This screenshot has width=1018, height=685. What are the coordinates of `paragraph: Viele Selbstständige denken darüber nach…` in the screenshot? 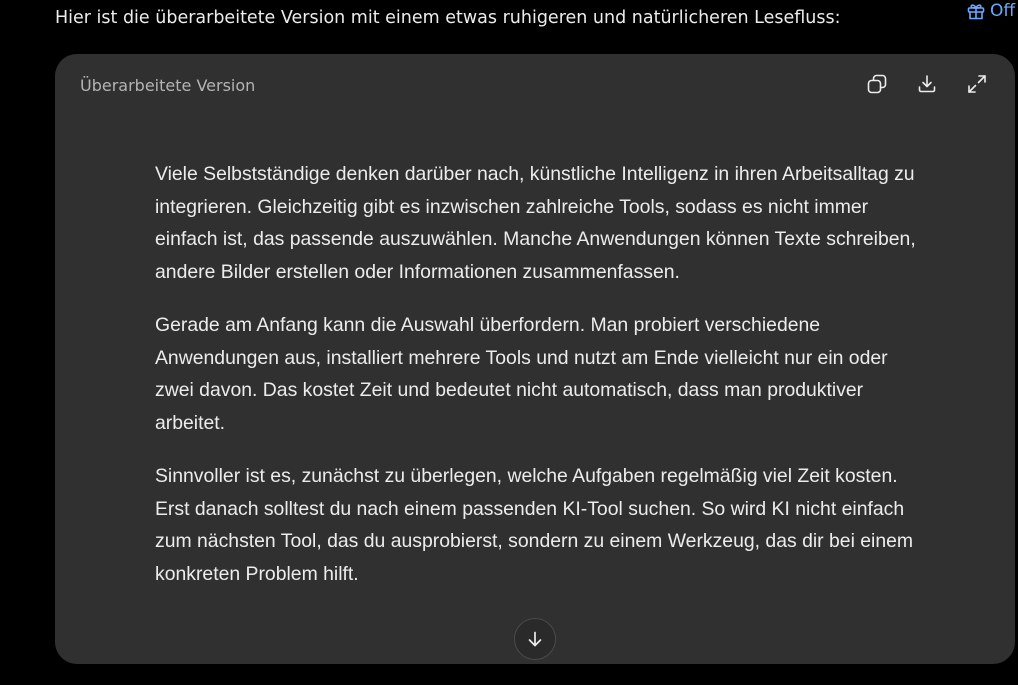 It's located at (535, 223).